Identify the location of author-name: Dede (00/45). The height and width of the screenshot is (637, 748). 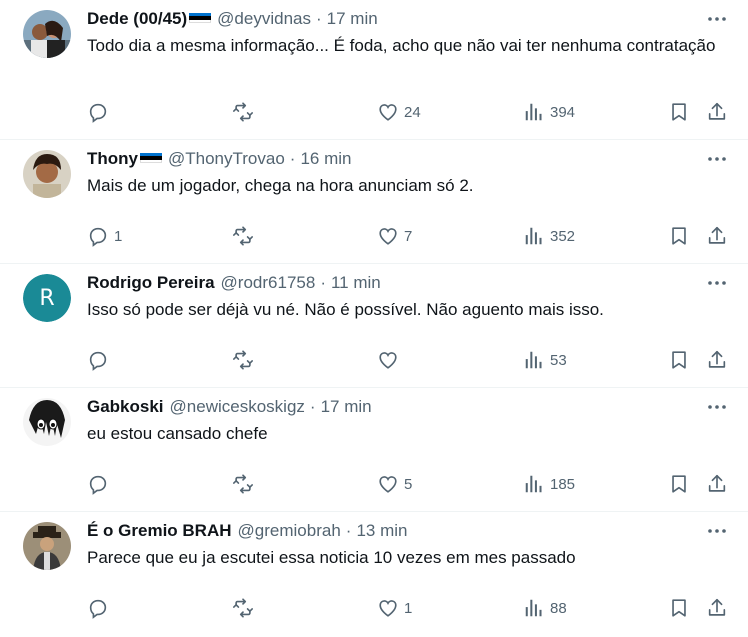
(137, 19).